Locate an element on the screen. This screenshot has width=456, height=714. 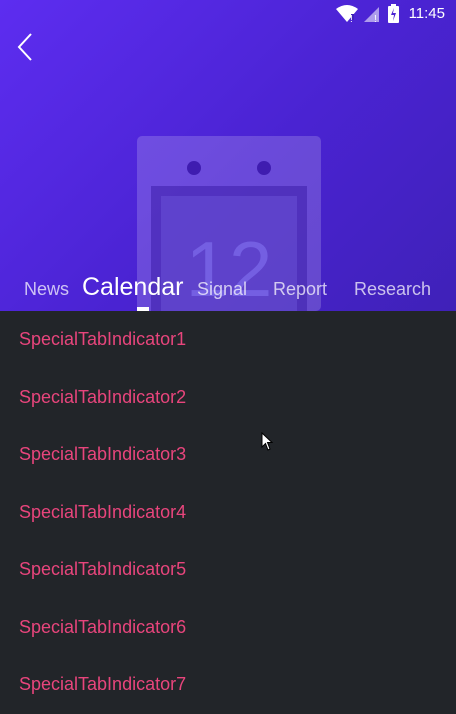
wifi-icon: ! is located at coordinates (346, 13).